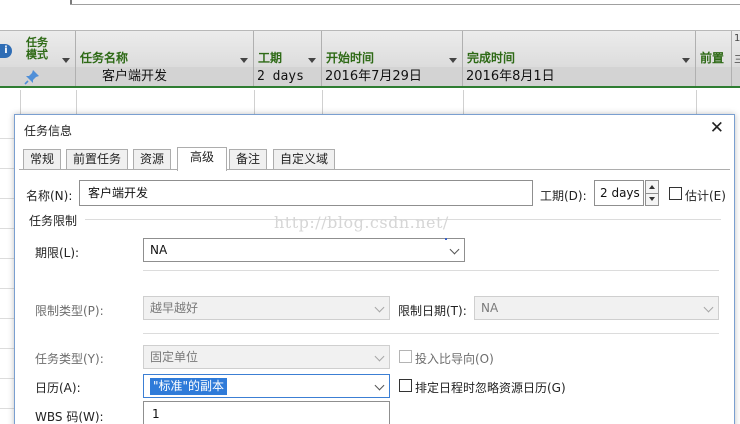  What do you see at coordinates (58, 388) in the screenshot?
I see `calendar-label: 日历(A):` at bounding box center [58, 388].